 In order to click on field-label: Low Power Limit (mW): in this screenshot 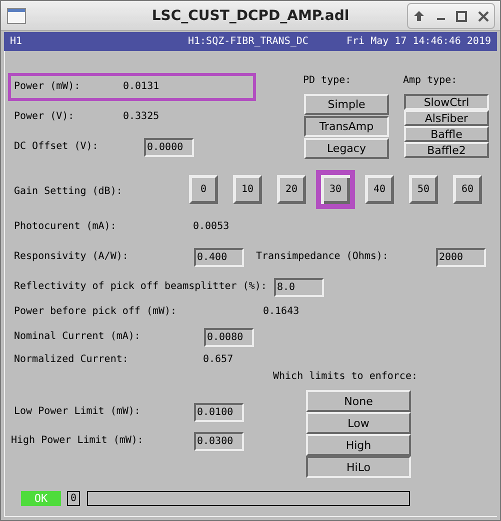, I will do `click(77, 412)`.